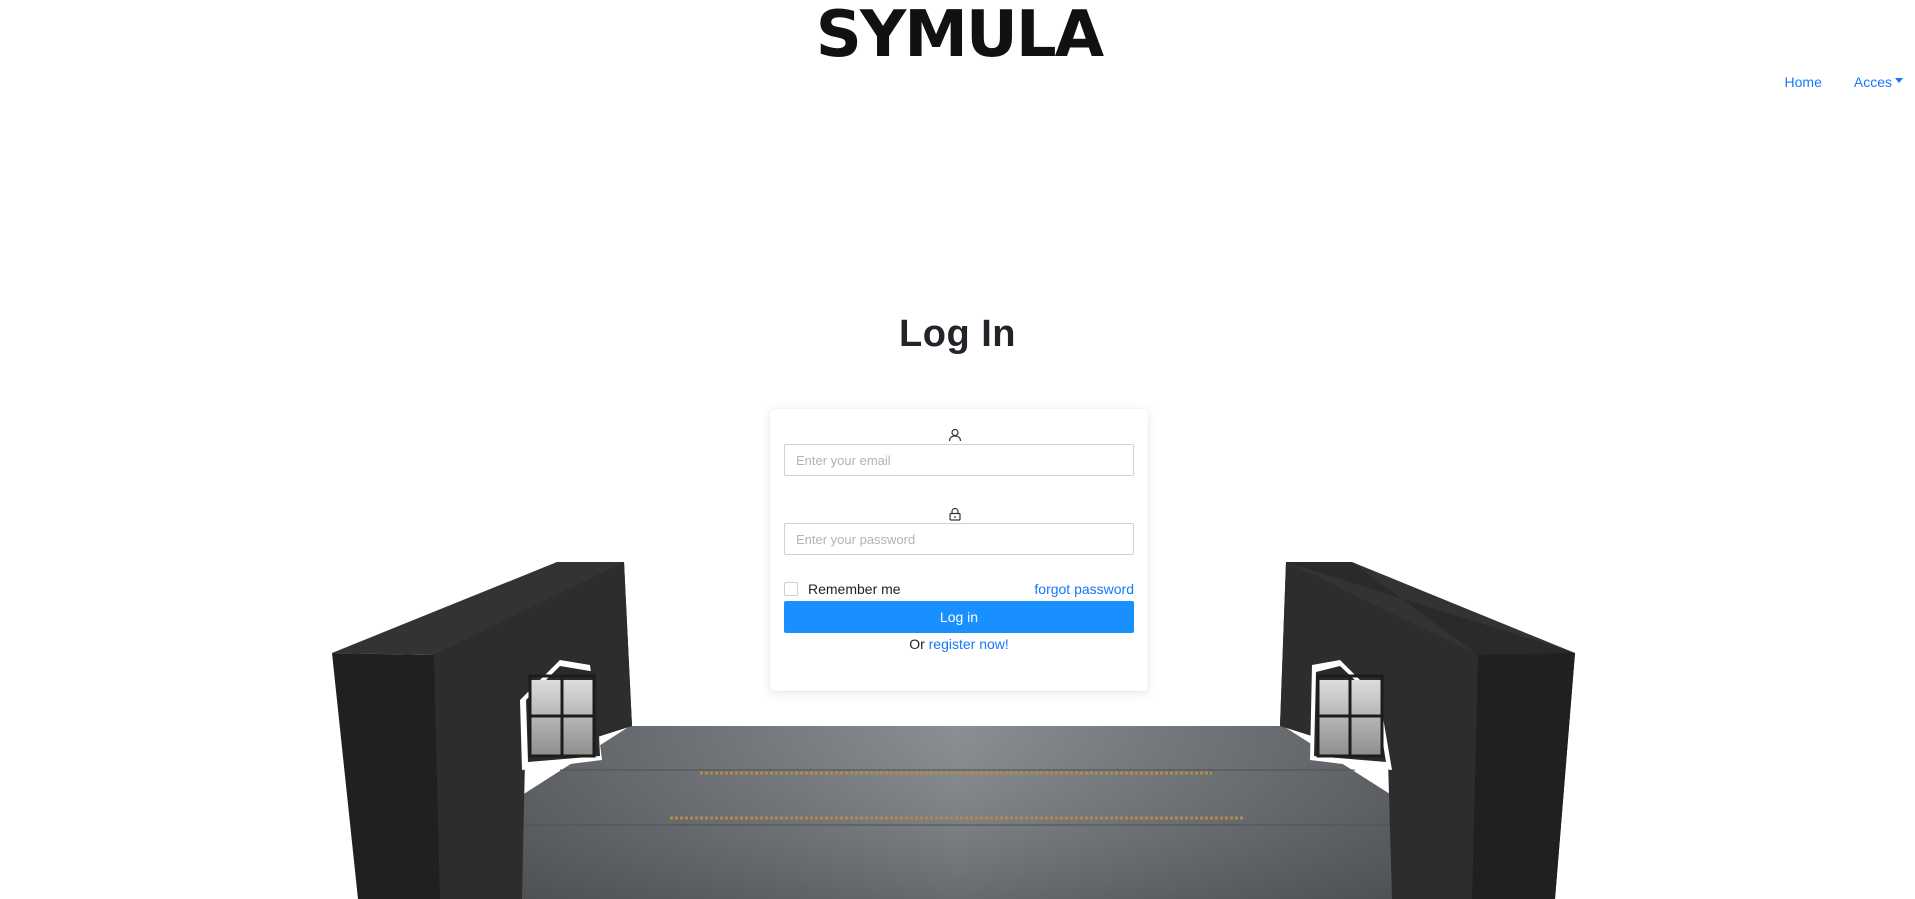  I want to click on user-icon, so click(955, 435).